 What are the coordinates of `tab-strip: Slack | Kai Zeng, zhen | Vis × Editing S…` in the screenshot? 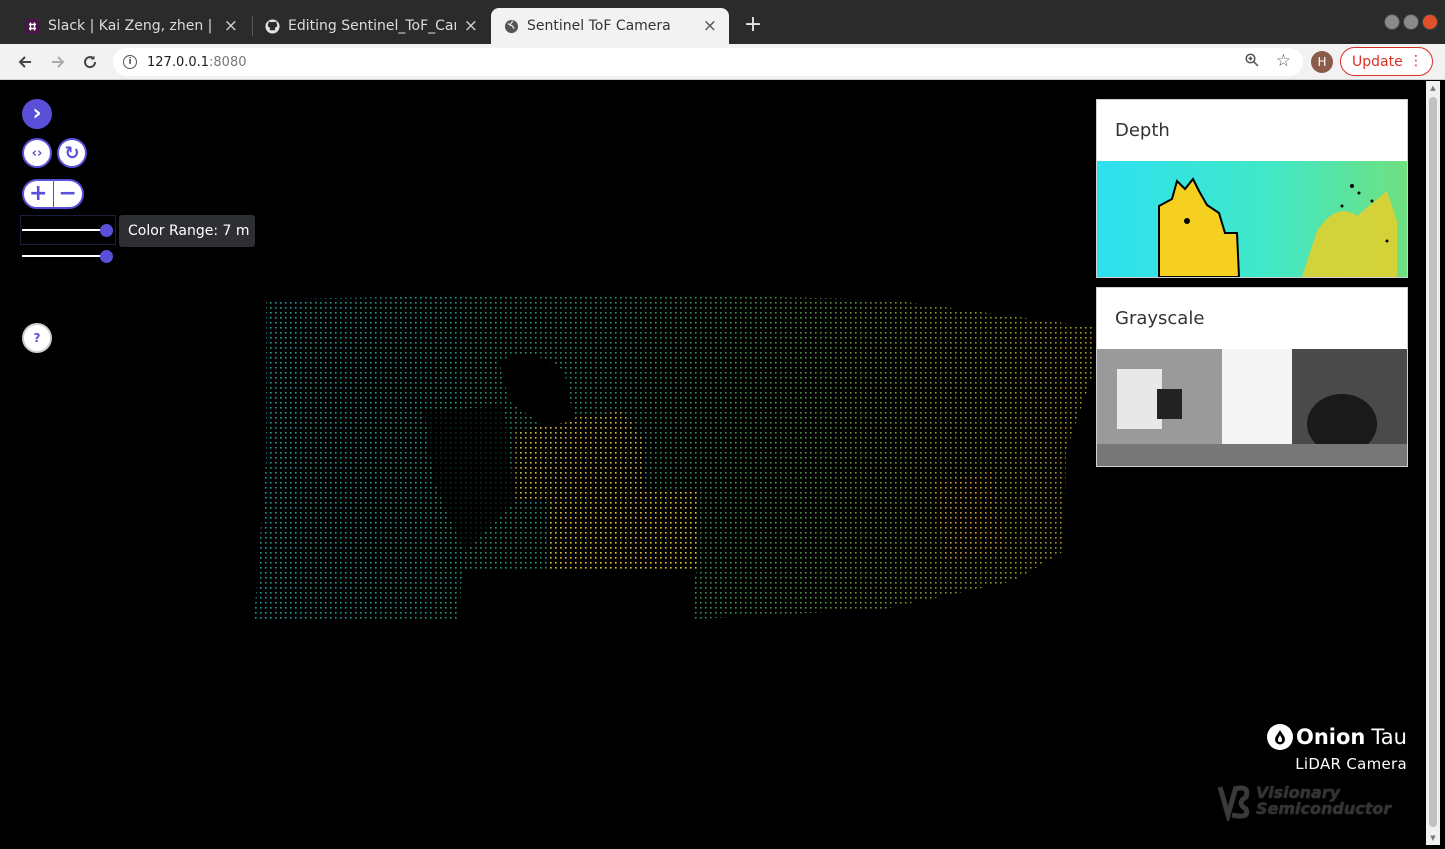 It's located at (722, 22).